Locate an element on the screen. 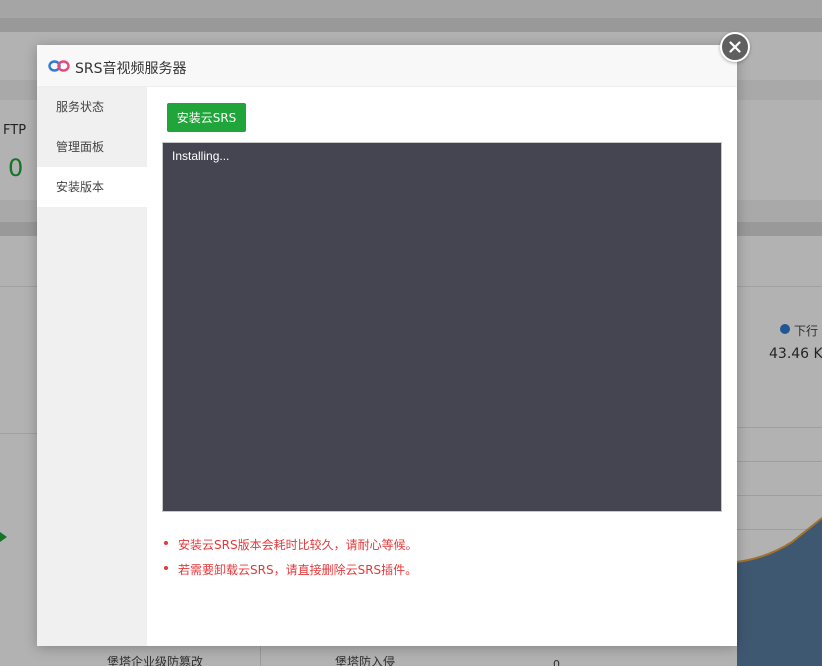  note-item: 安装云SRS版本会耗时比较久，请耐心等候。 is located at coordinates (291, 548).